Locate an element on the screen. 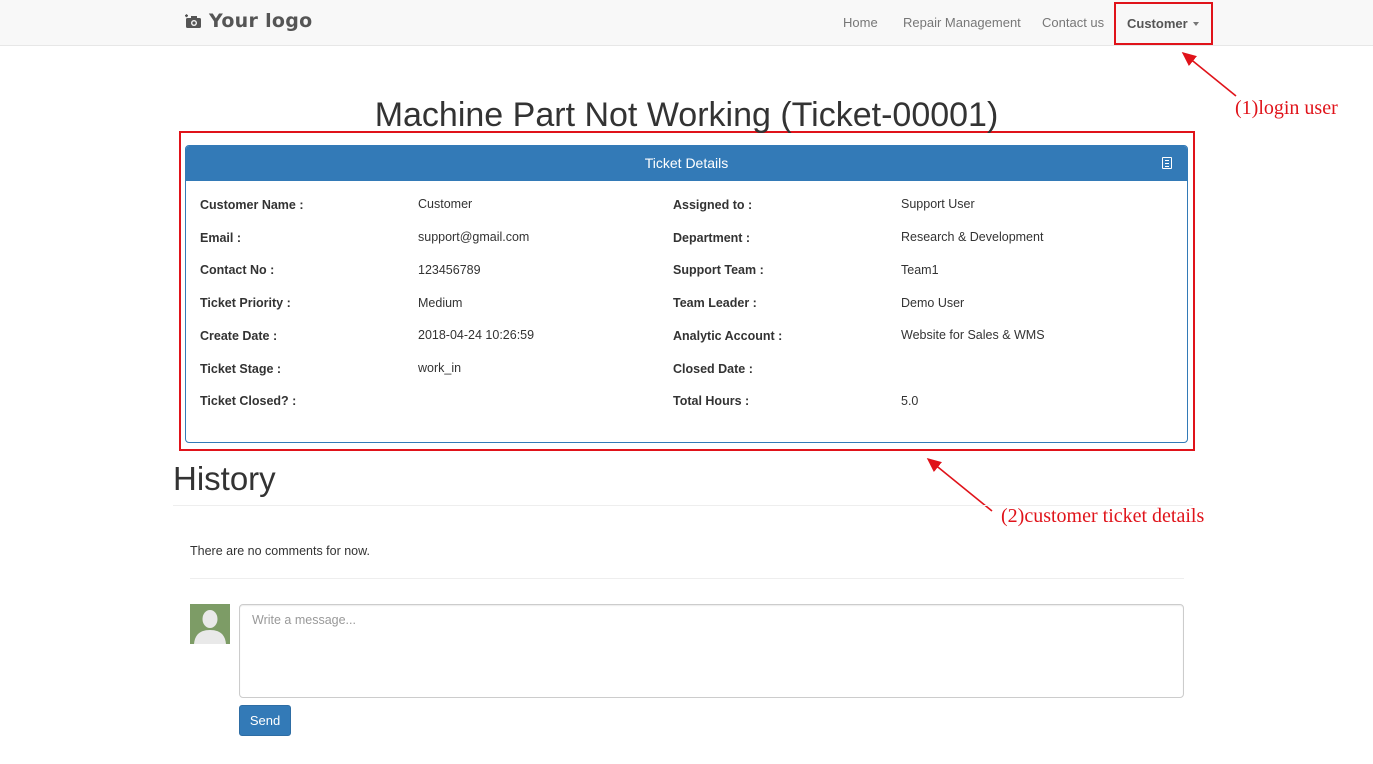  page-title: Machine Part Not Working (Ticket-00001) is located at coordinates (686, 115).